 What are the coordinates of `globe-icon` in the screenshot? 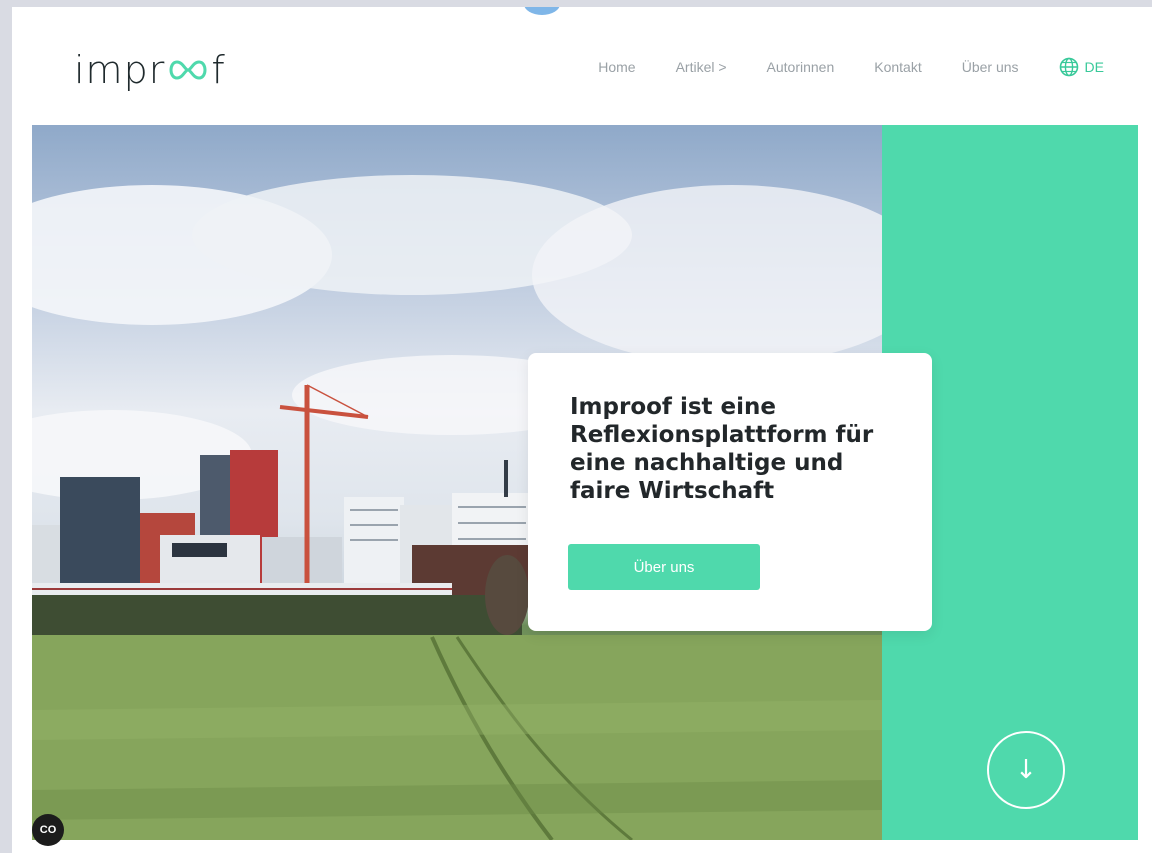 It's located at (1068, 67).